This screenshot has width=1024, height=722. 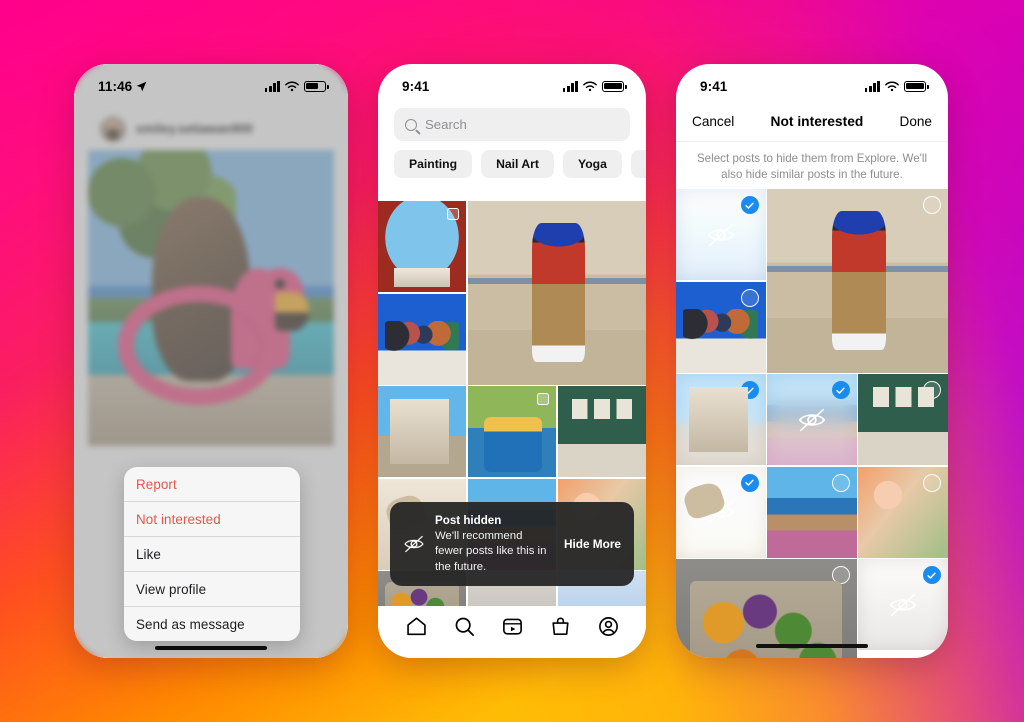 I want to click on menu-item-not-interested: Not interested, so click(x=212, y=519).